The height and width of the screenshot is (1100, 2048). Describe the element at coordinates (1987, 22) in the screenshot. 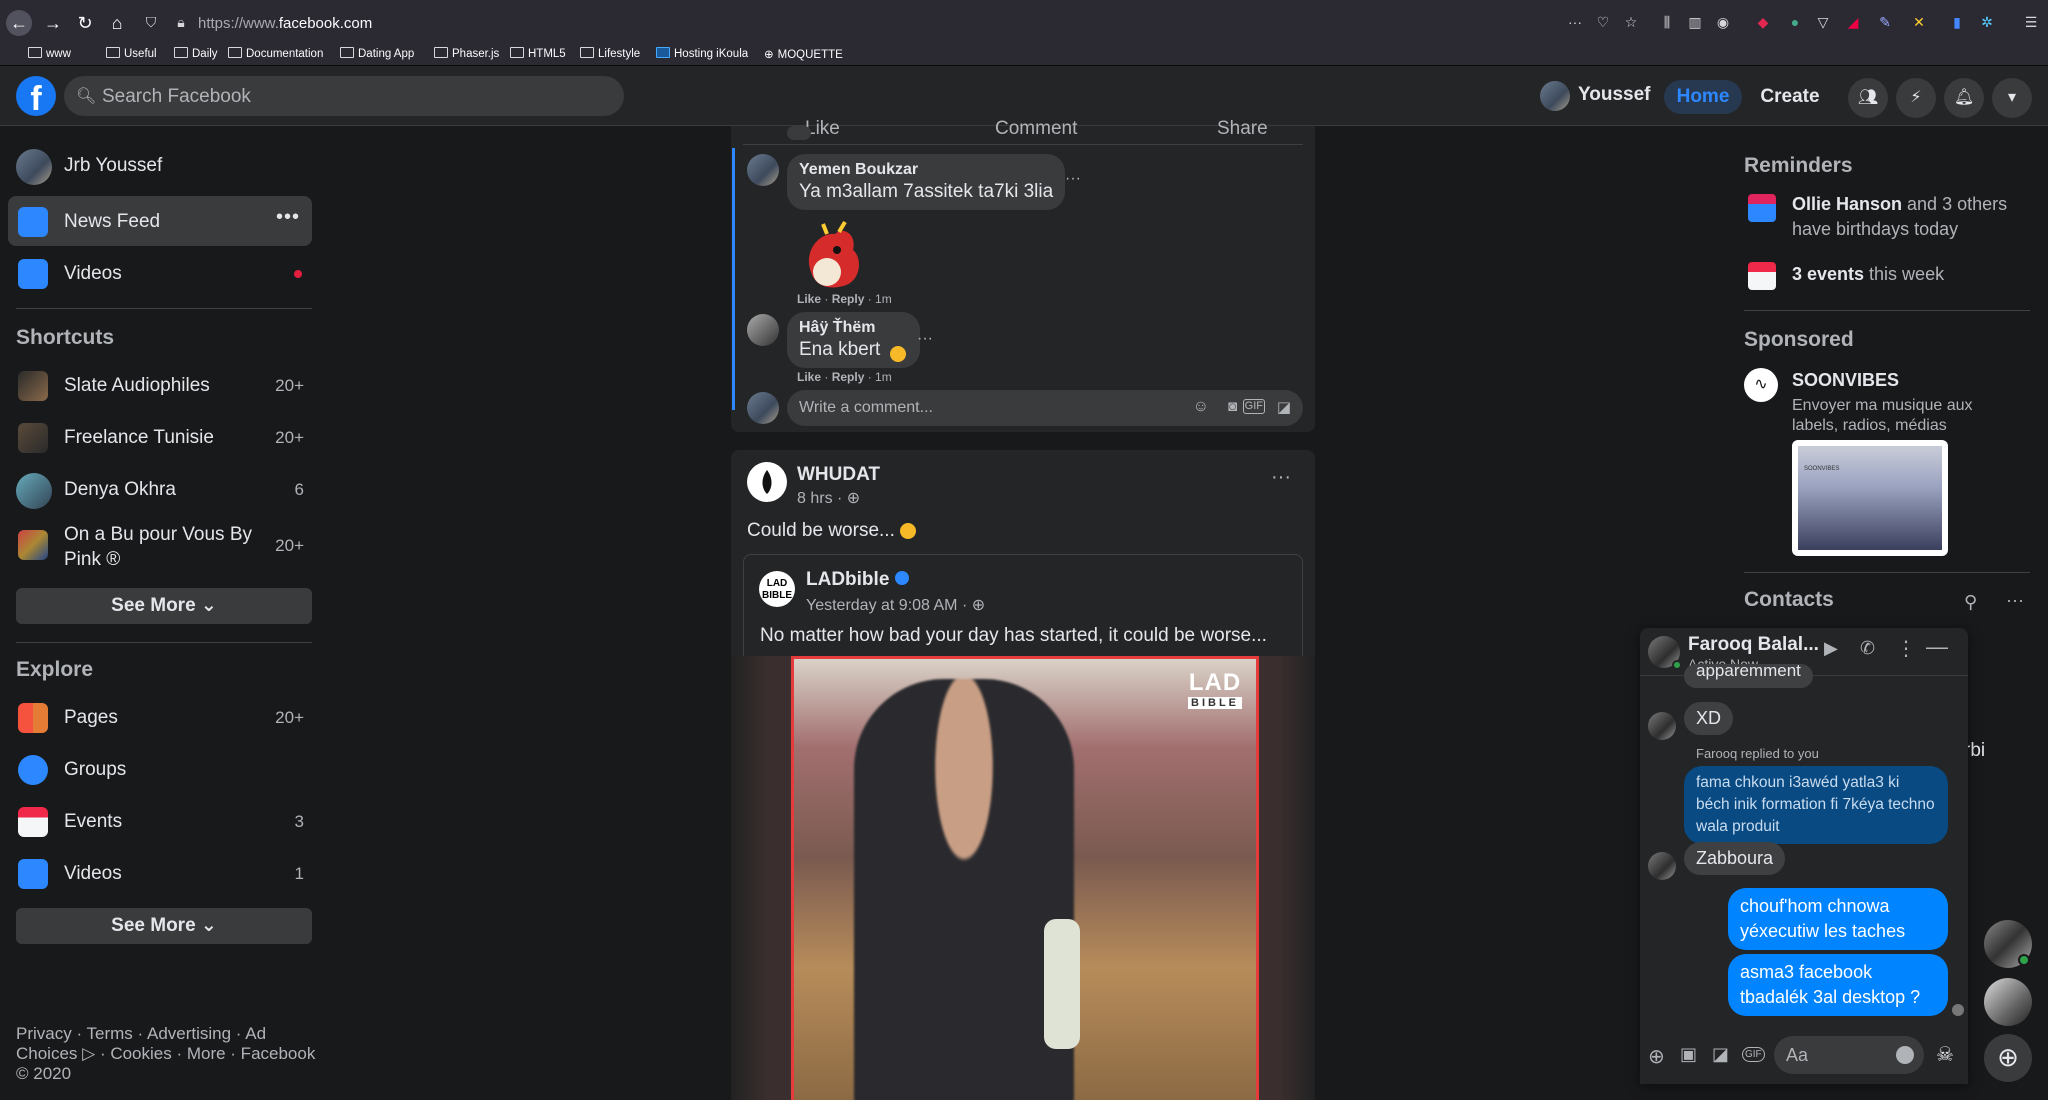

I see `extension-react-icon: ✲` at that location.